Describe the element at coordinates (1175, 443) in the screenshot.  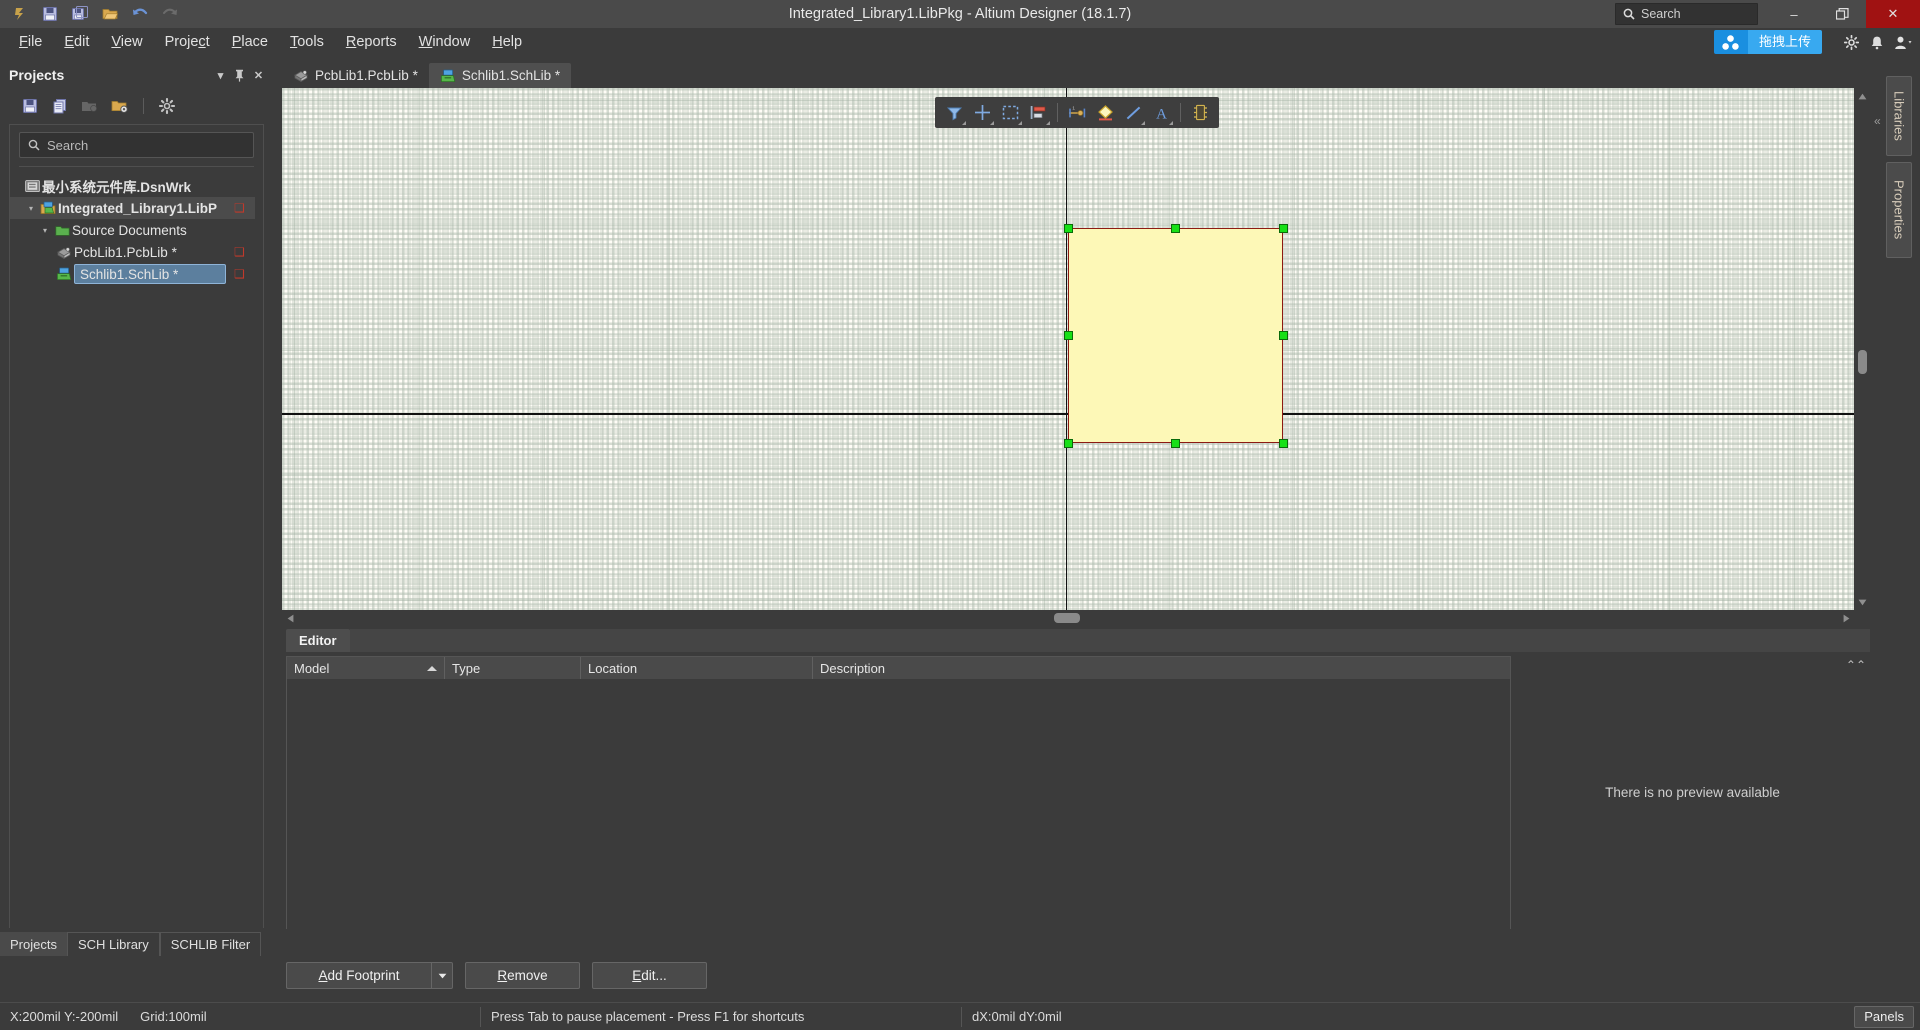
I see `selection-handle-bottom-center` at that location.